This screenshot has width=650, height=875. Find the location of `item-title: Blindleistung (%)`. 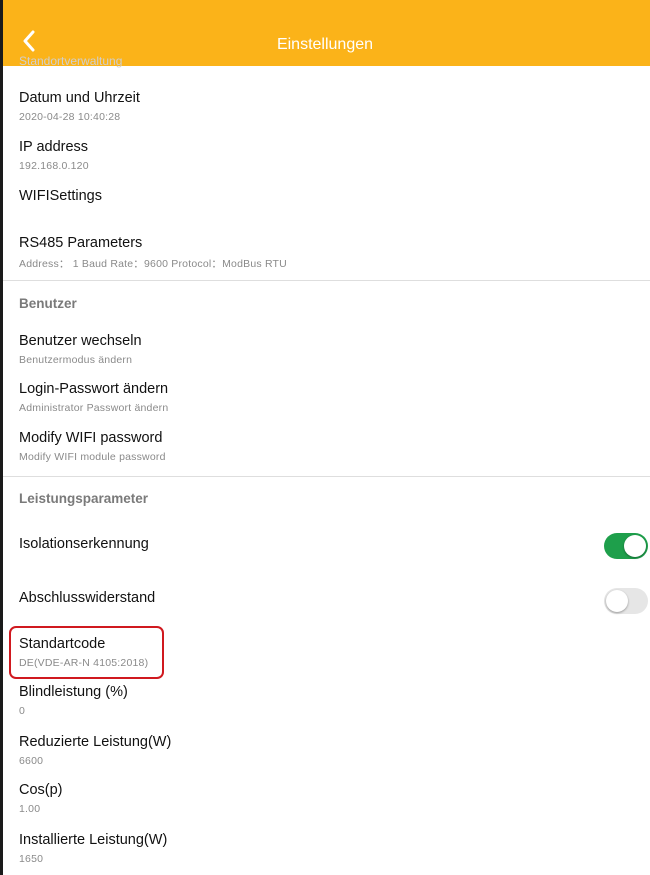

item-title: Blindleistung (%) is located at coordinates (73, 692).